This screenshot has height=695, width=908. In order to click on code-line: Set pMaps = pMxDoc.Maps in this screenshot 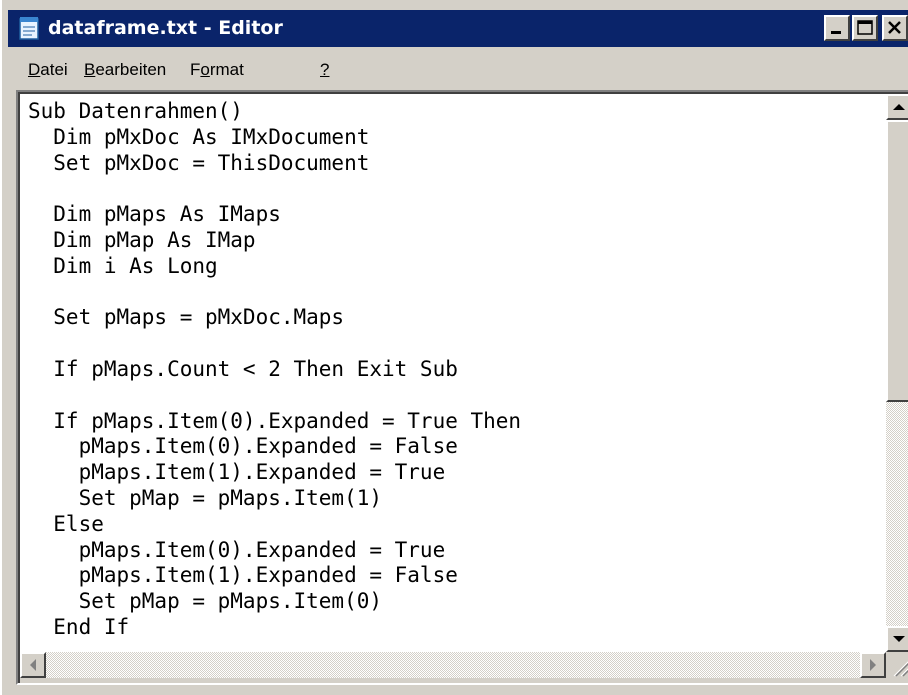, I will do `click(186, 317)`.